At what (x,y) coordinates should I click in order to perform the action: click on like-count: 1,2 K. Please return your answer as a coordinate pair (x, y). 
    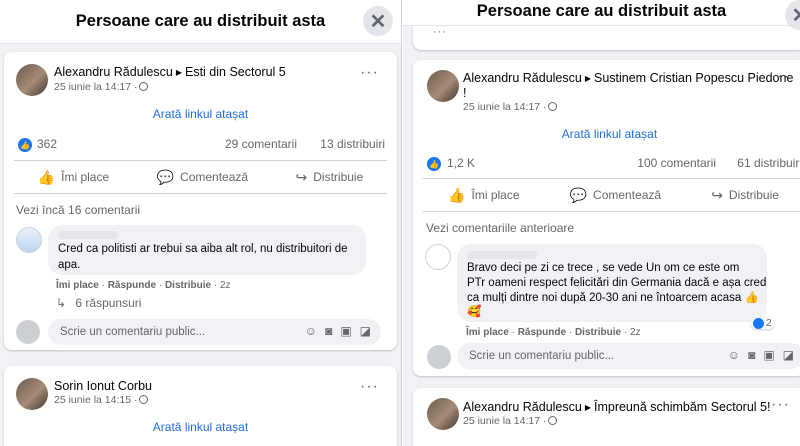
    Looking at the image, I should click on (461, 163).